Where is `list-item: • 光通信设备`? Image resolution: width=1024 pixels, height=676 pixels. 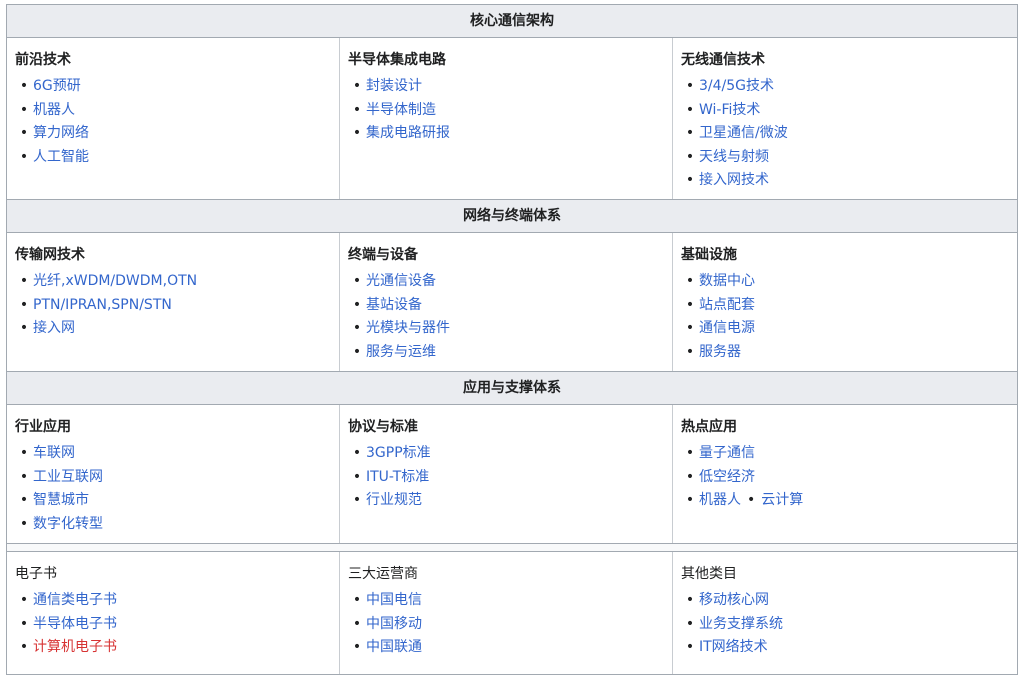 list-item: • 光通信设备 is located at coordinates (506, 282).